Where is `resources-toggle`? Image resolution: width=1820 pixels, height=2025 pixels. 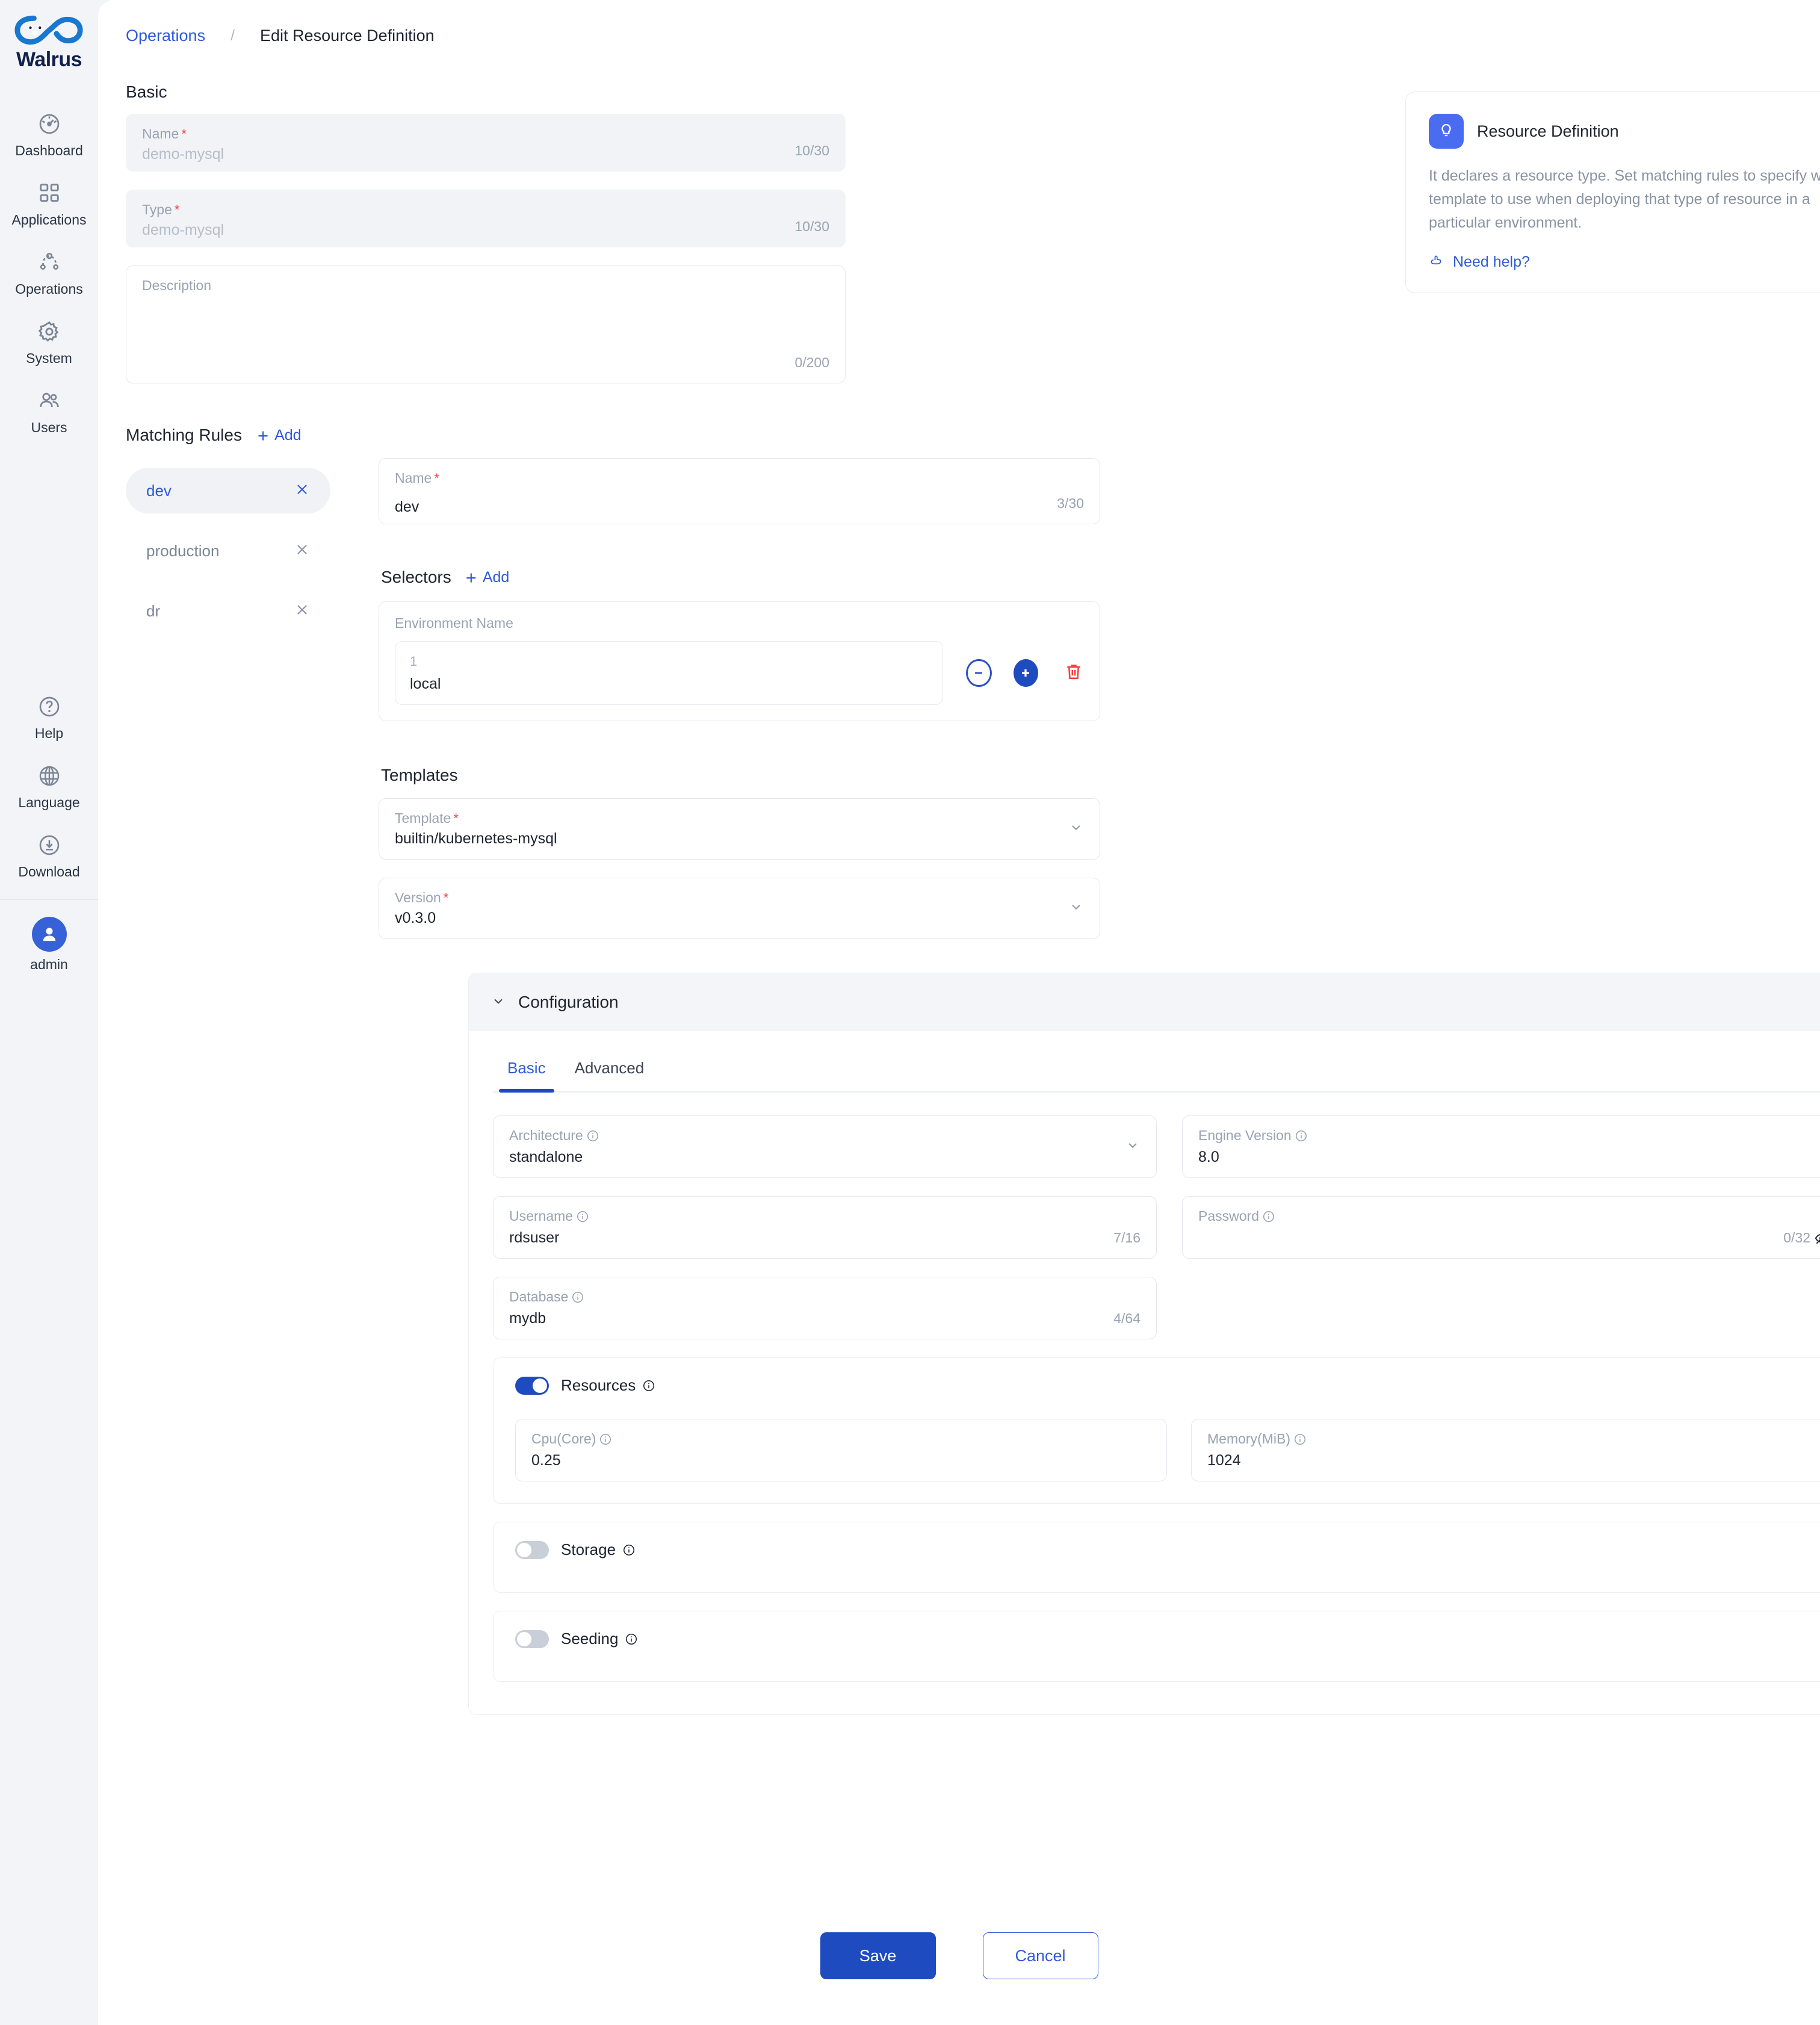
resources-toggle is located at coordinates (532, 1385).